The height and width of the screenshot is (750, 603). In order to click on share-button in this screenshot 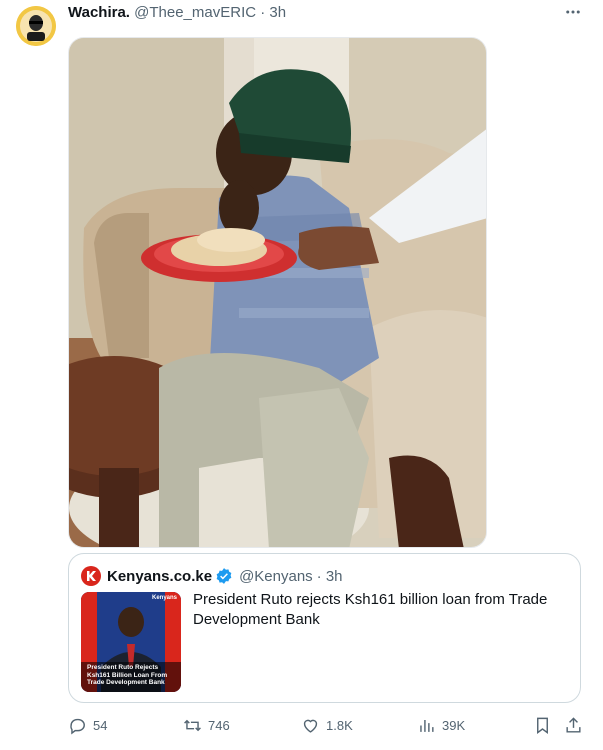, I will do `click(576, 725)`.